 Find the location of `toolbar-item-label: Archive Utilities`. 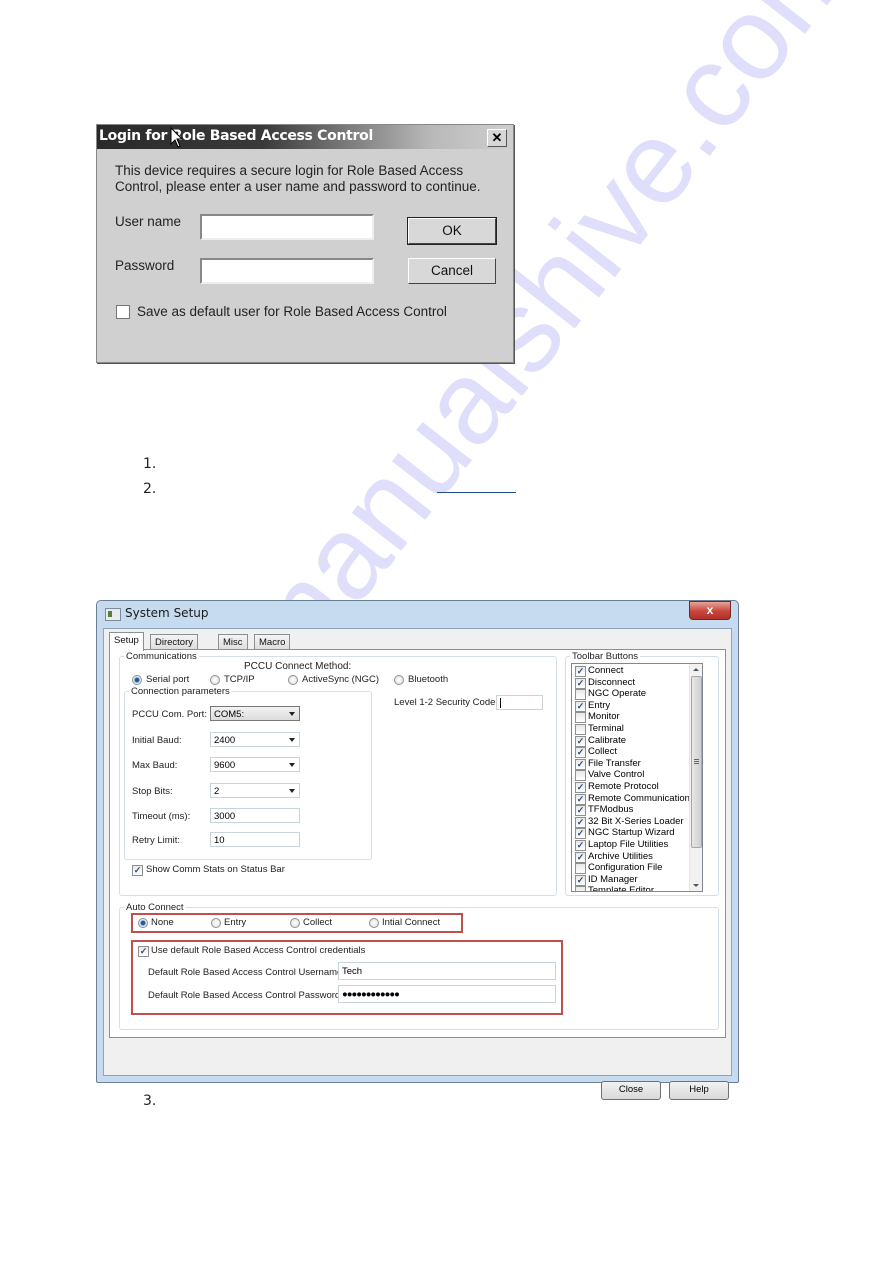

toolbar-item-label: Archive Utilities is located at coordinates (620, 856).